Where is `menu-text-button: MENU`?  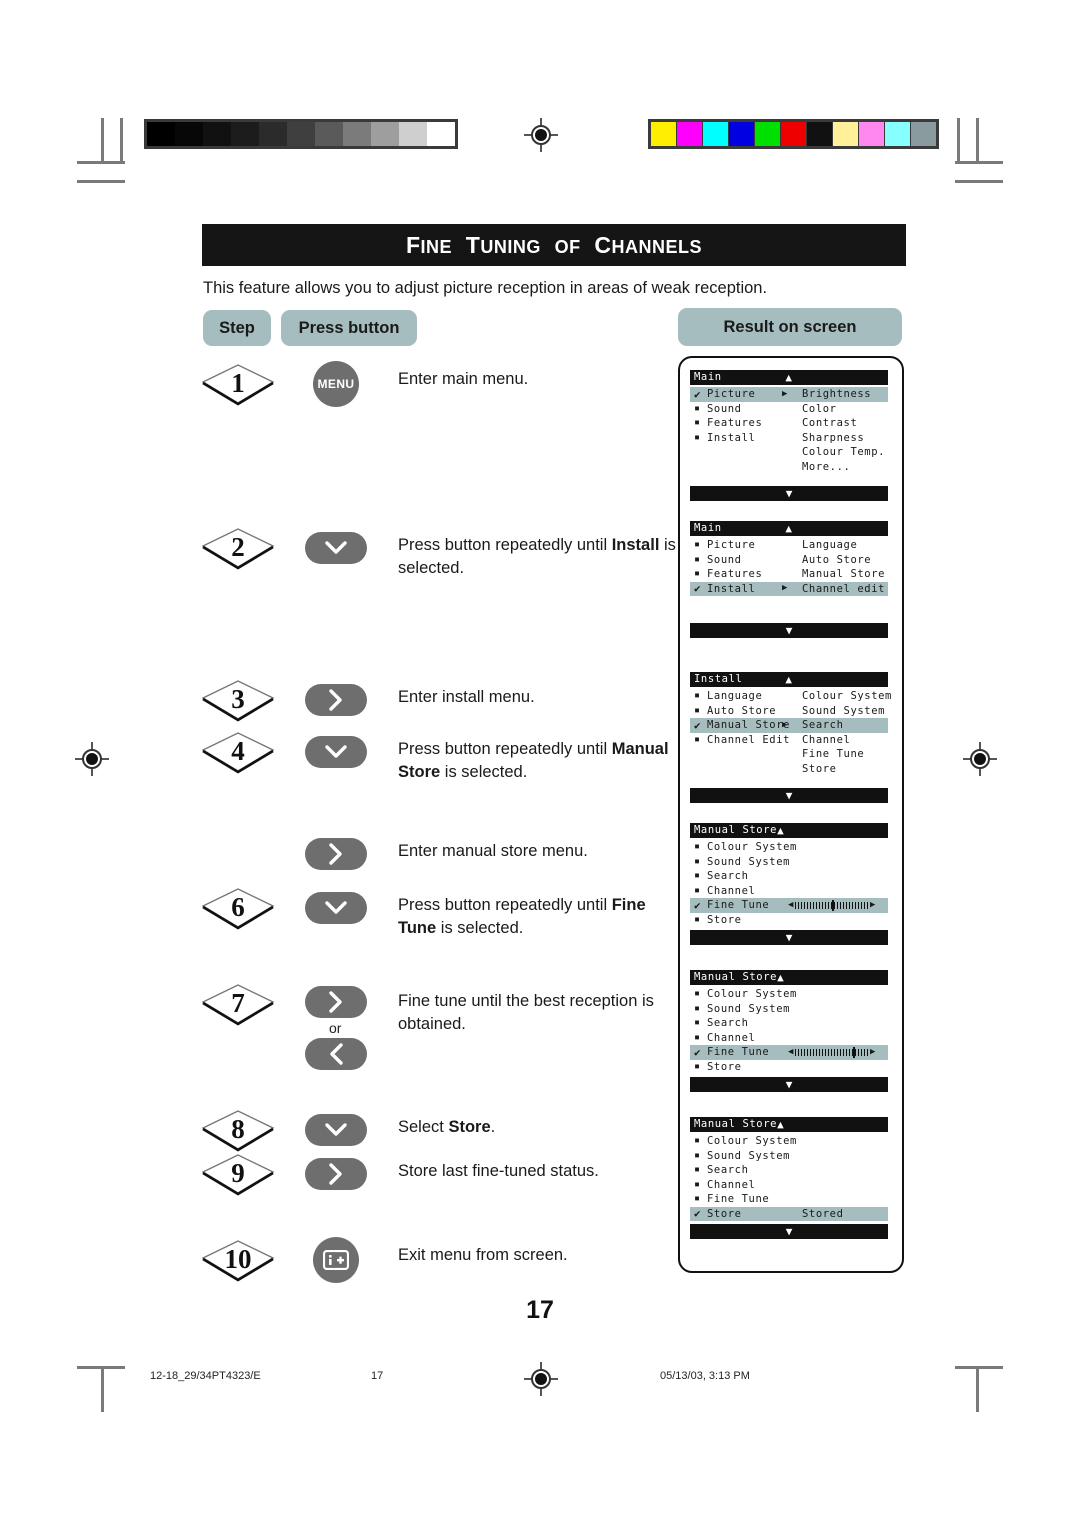
menu-text-button: MENU is located at coordinates (336, 384).